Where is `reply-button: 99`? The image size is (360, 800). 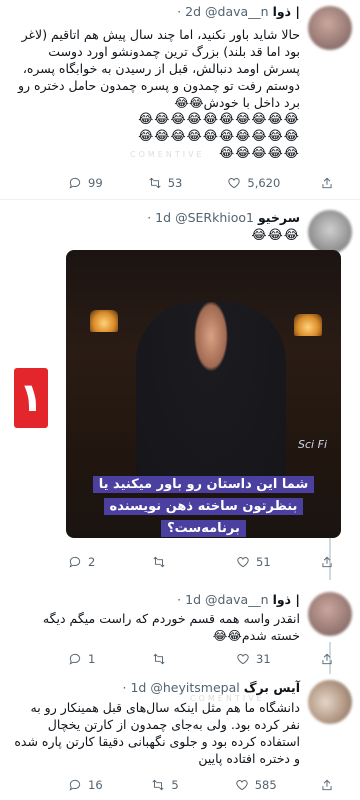
reply-button: 99 is located at coordinates (88, 183).